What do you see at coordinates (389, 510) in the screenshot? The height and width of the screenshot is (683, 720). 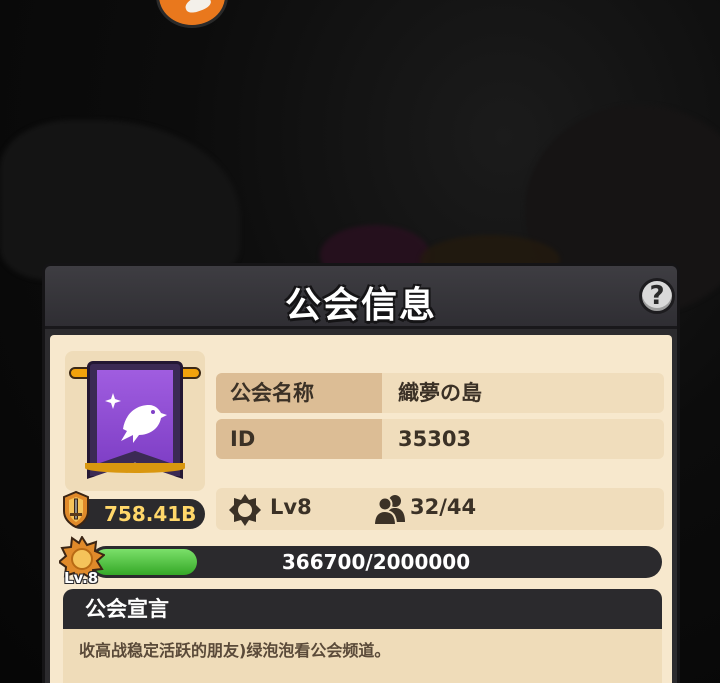 I see `members-icon` at bounding box center [389, 510].